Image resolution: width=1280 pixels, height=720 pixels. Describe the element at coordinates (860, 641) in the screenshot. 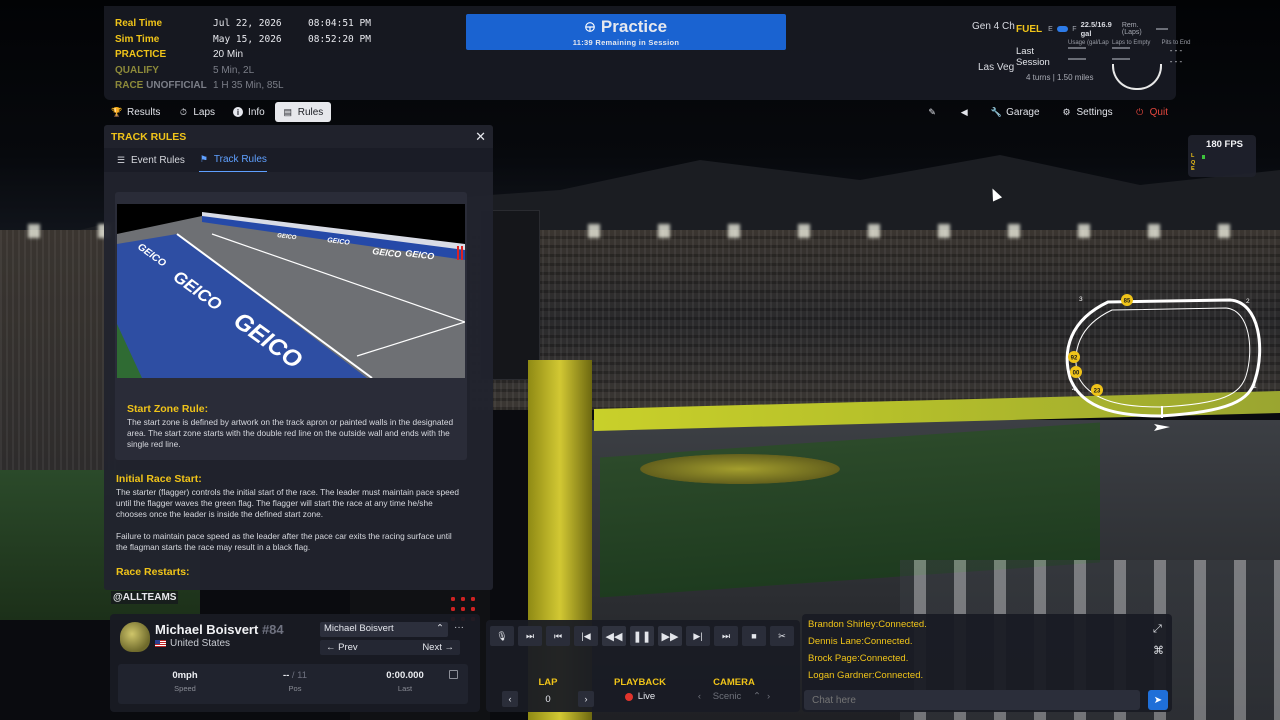

I see `chat-message: Dennis Lane:Connected.` at that location.